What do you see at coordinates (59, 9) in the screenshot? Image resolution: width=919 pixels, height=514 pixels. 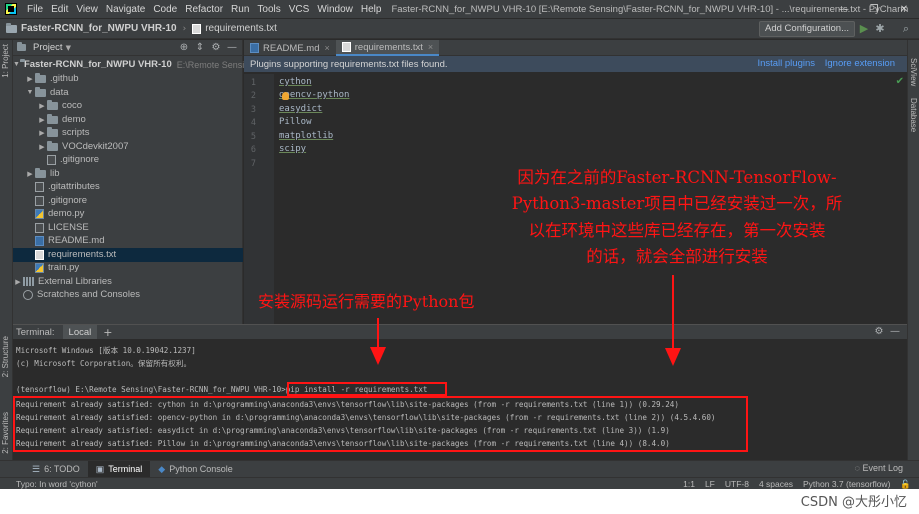 I see `menu-edit: Edit` at bounding box center [59, 9].